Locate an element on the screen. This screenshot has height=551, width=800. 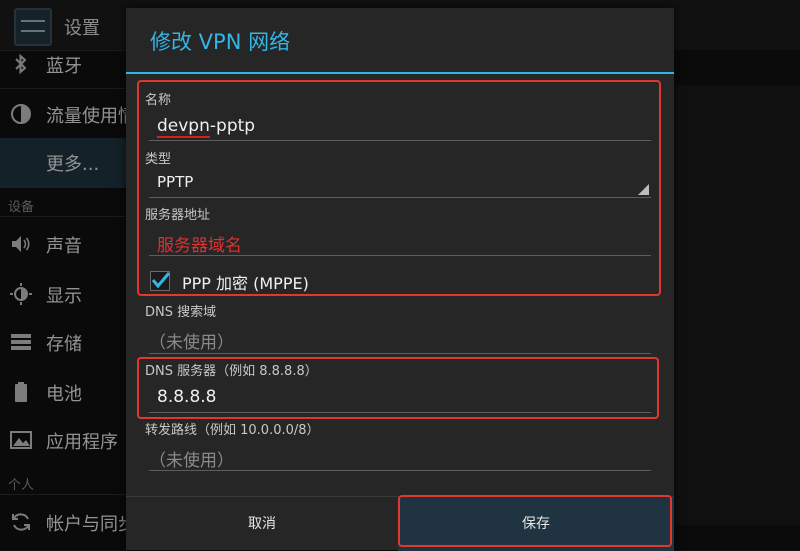
dialog-title: 修改 VPN 网络 is located at coordinates (220, 42).